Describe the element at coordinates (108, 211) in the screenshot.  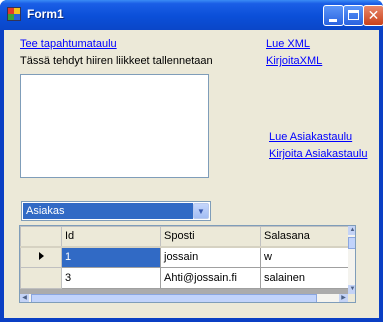
I see `combobox-selected-value: Asiakas` at that location.